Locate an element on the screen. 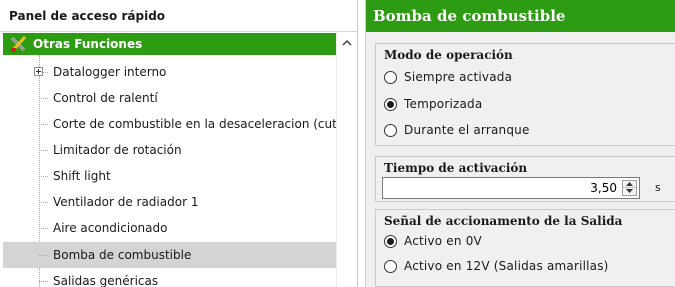 The image size is (675, 287). activation-time-spinner is located at coordinates (629, 188).